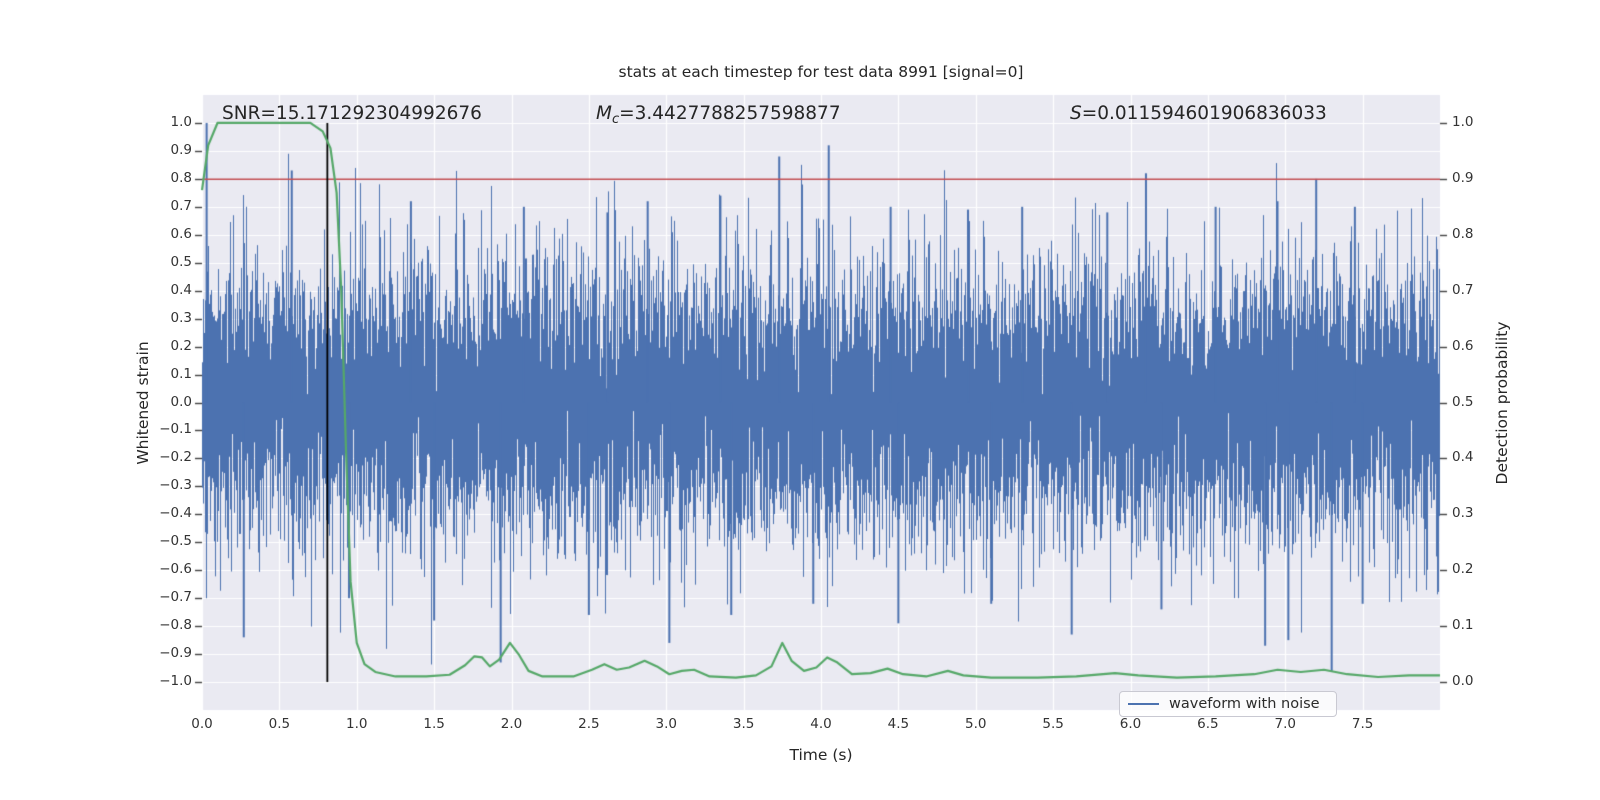 The width and height of the screenshot is (1600, 800). What do you see at coordinates (1463, 233) in the screenshot?
I see `y-tick-label-right: 0.8` at bounding box center [1463, 233].